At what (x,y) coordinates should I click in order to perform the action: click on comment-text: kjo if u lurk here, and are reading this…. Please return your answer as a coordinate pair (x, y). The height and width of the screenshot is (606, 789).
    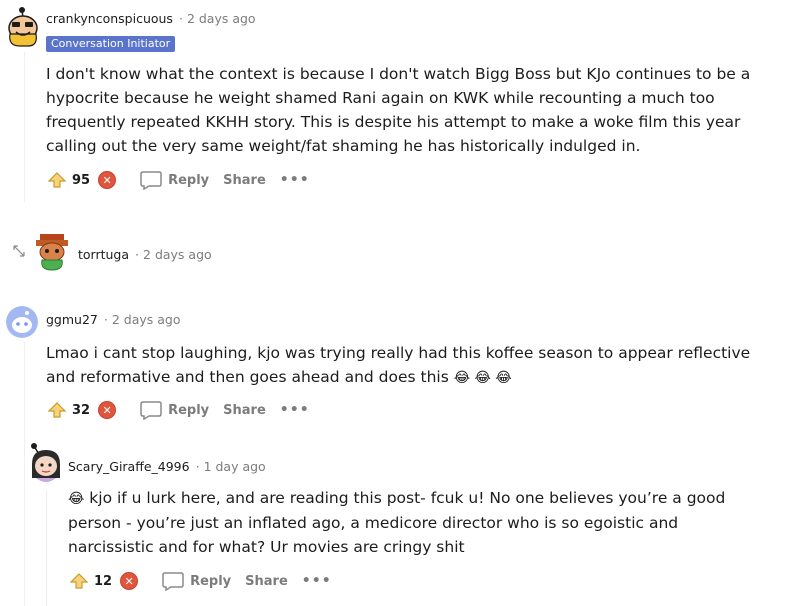
    Looking at the image, I should click on (397, 522).